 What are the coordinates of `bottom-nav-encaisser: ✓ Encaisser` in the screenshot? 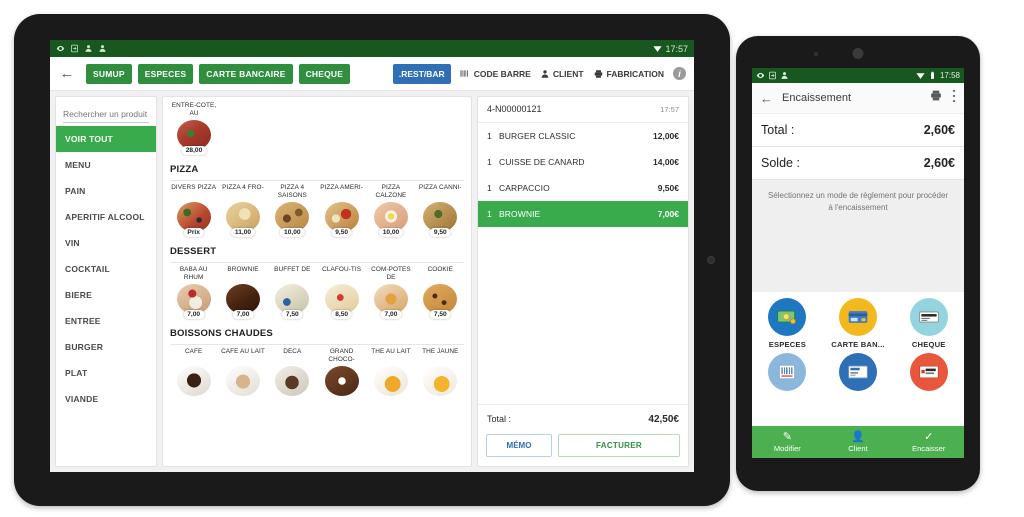 It's located at (928, 442).